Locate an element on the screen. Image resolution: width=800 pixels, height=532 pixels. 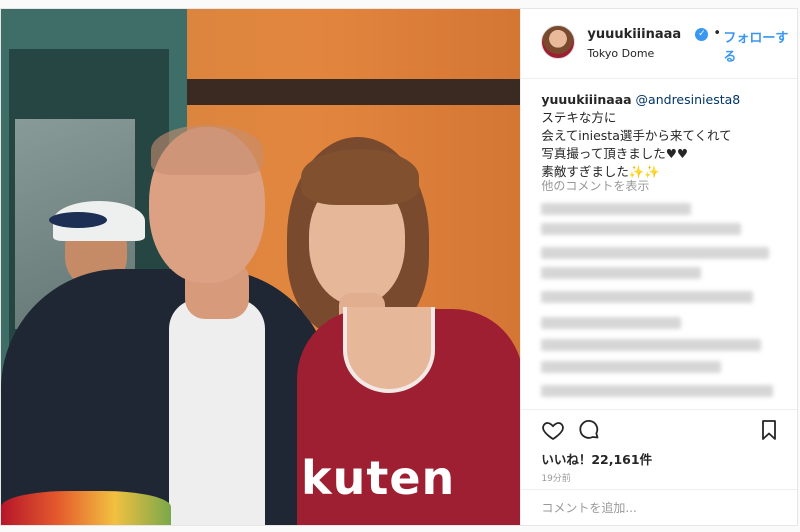
username-link: yuuukiiinaaa is located at coordinates (634, 34).